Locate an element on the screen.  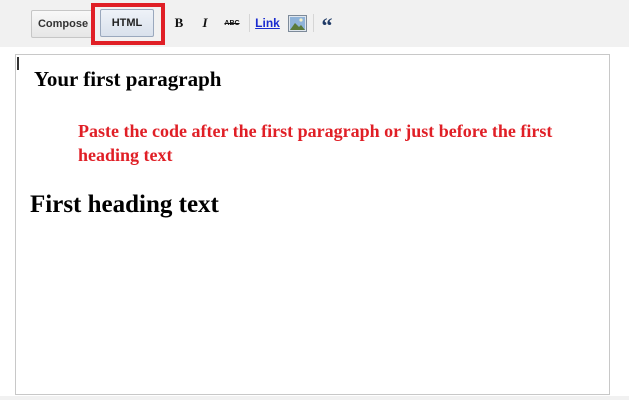
insert-image-button is located at coordinates (297, 23).